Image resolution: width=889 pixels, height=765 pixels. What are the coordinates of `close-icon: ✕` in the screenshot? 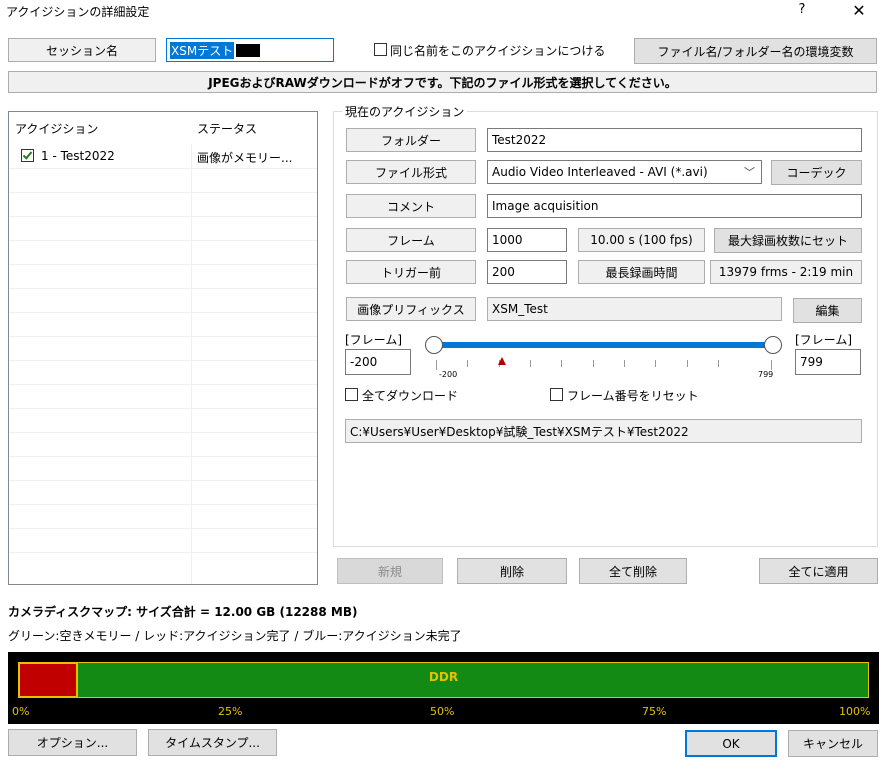 It's located at (859, 10).